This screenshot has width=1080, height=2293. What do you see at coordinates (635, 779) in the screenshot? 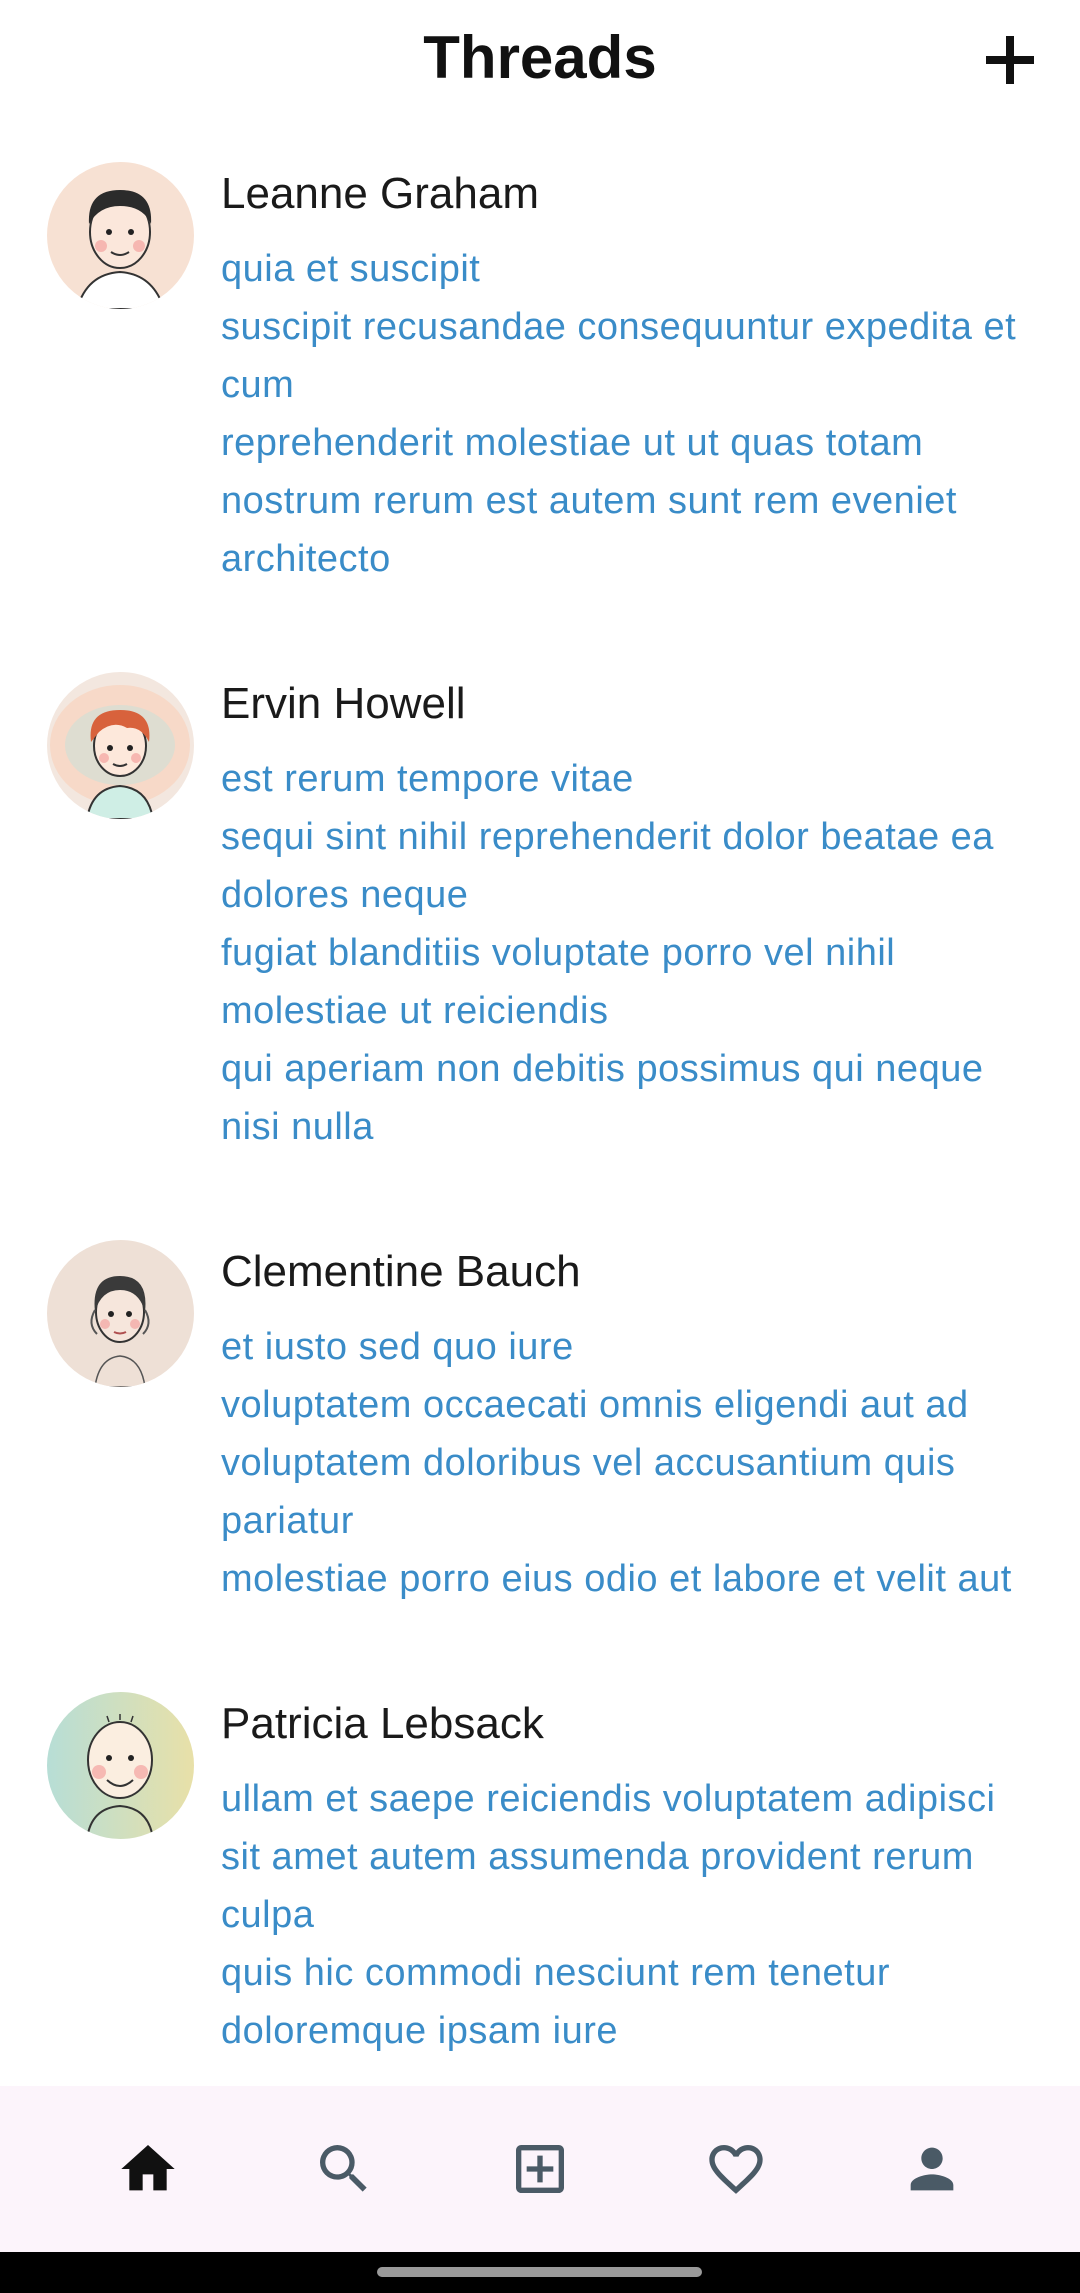
I see `post-text: est rerum tempore vitae` at bounding box center [635, 779].